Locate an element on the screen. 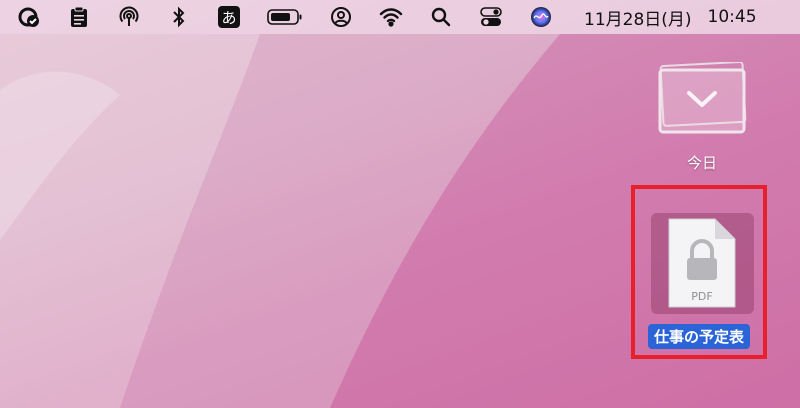 This screenshot has width=800, height=408. checkmark-badge-icon is located at coordinates (29, 17).